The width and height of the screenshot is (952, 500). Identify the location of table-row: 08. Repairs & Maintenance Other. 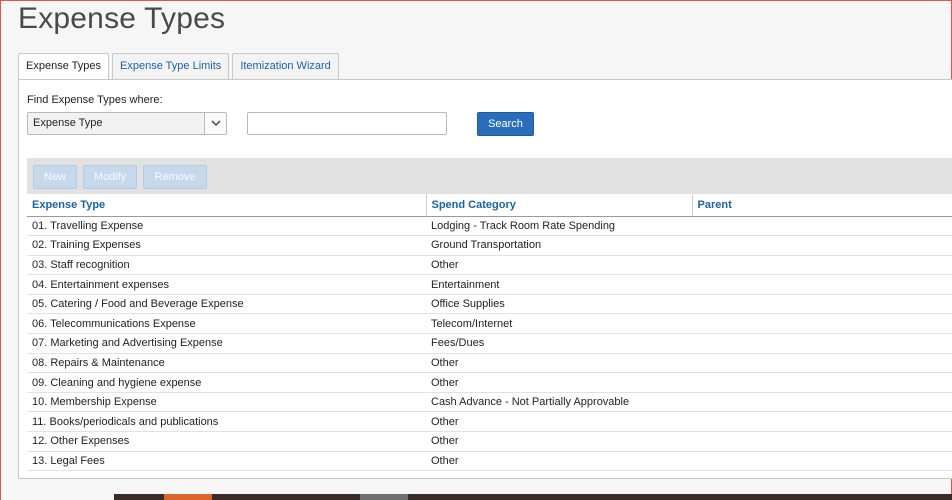
(489, 363).